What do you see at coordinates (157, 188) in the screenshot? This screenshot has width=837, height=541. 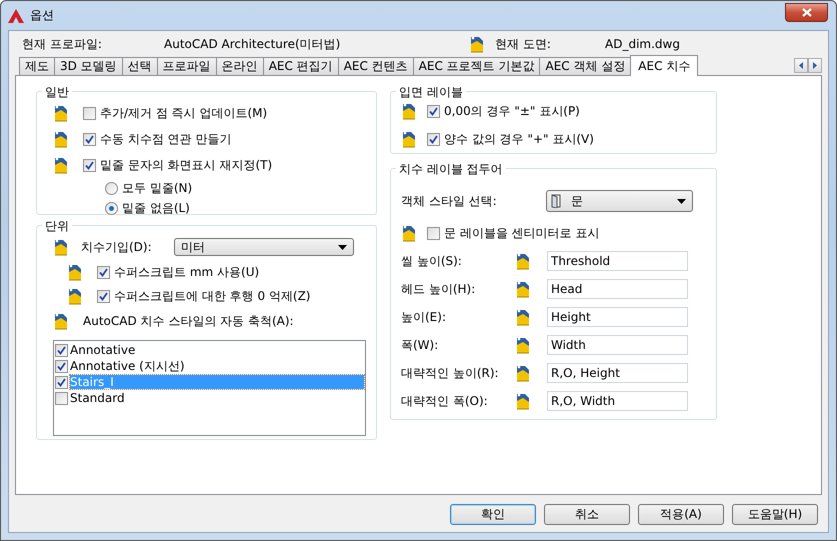 I see `option-label: 모두 밑줄(N)` at bounding box center [157, 188].